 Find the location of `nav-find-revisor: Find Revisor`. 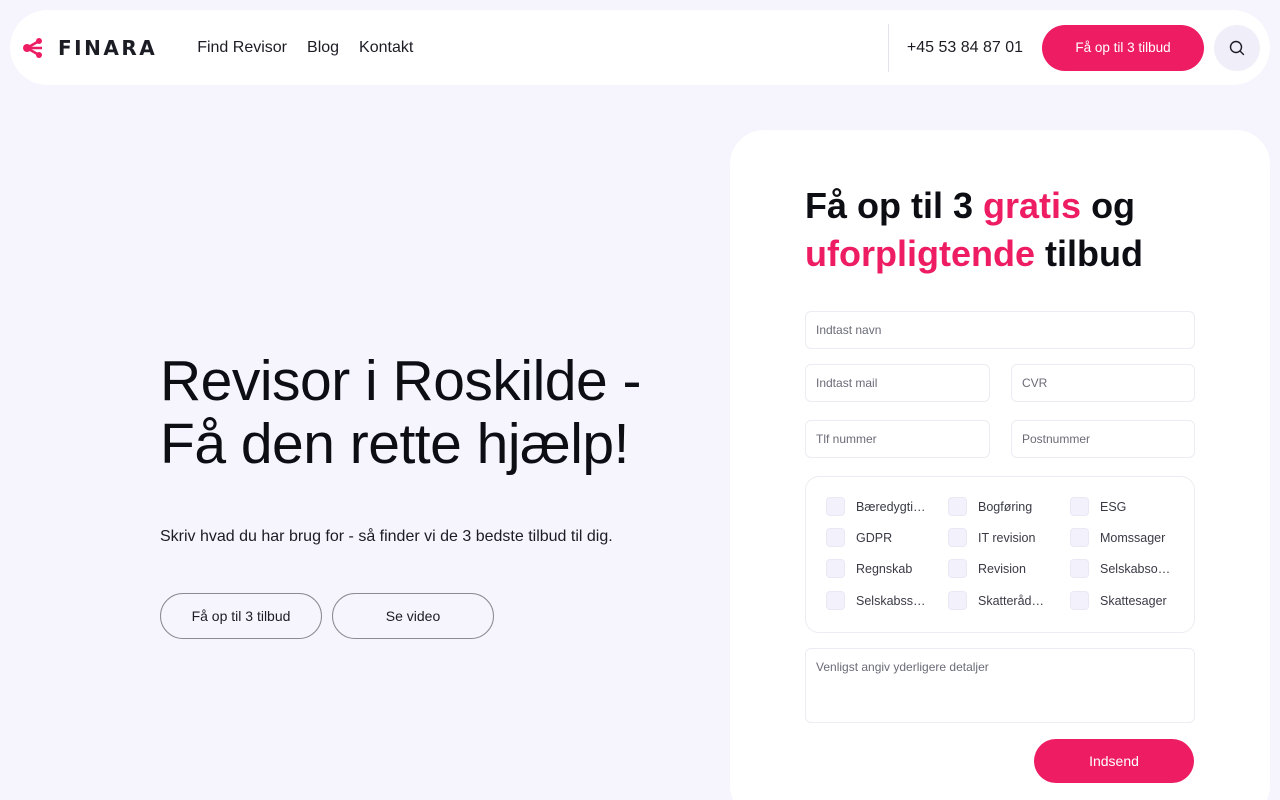

nav-find-revisor: Find Revisor is located at coordinates (242, 48).